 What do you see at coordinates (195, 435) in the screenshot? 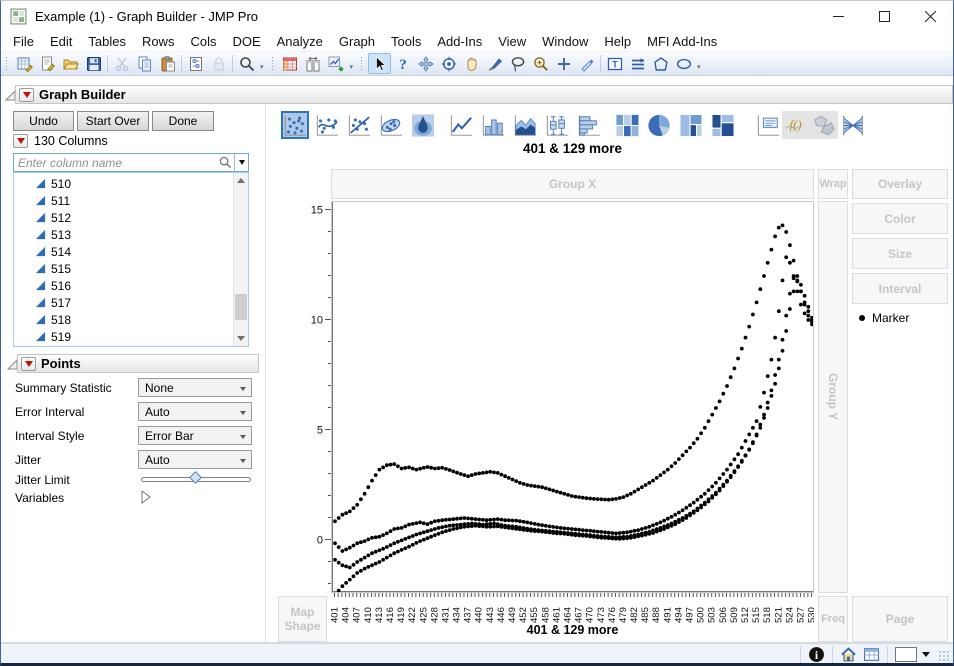
I see `interval-style-dropdown: Error Bar` at bounding box center [195, 435].